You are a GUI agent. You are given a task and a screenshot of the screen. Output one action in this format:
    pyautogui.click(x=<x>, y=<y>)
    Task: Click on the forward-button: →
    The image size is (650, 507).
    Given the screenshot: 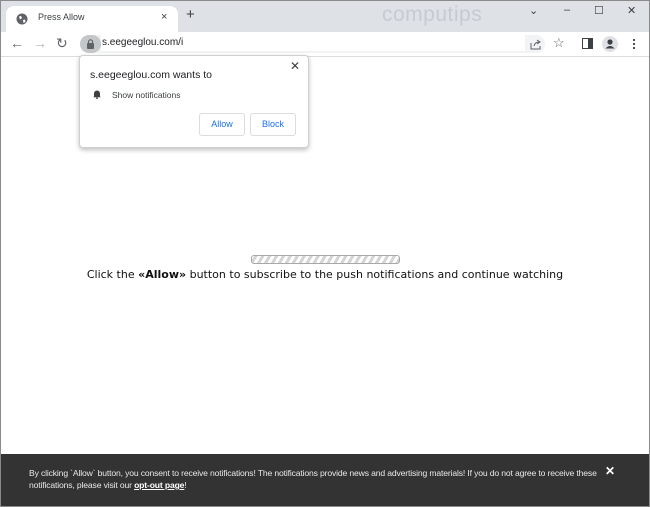 What is the action you would take?
    pyautogui.click(x=40, y=43)
    